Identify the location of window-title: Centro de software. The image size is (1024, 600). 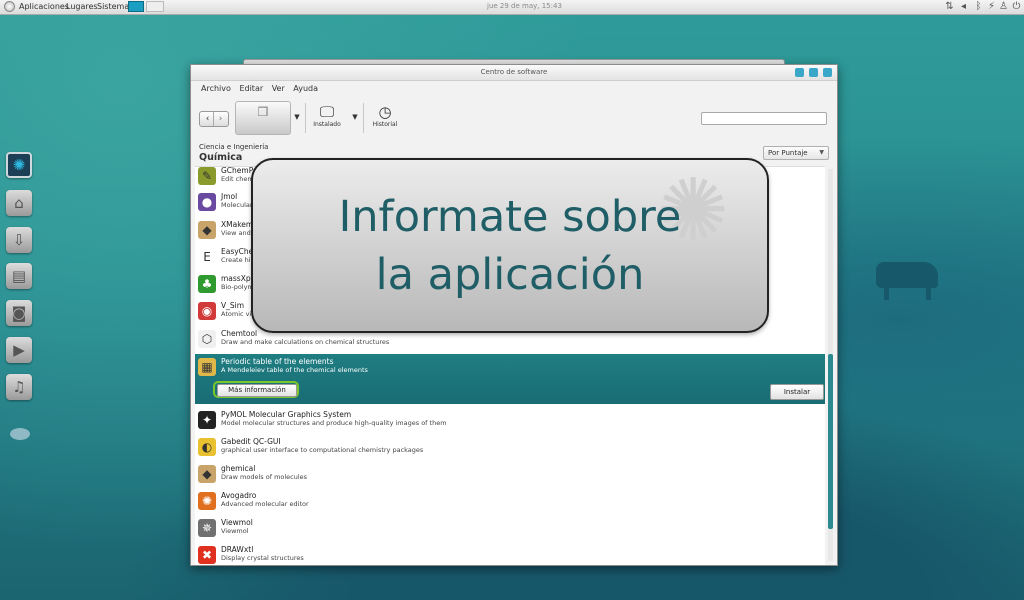
(514, 72).